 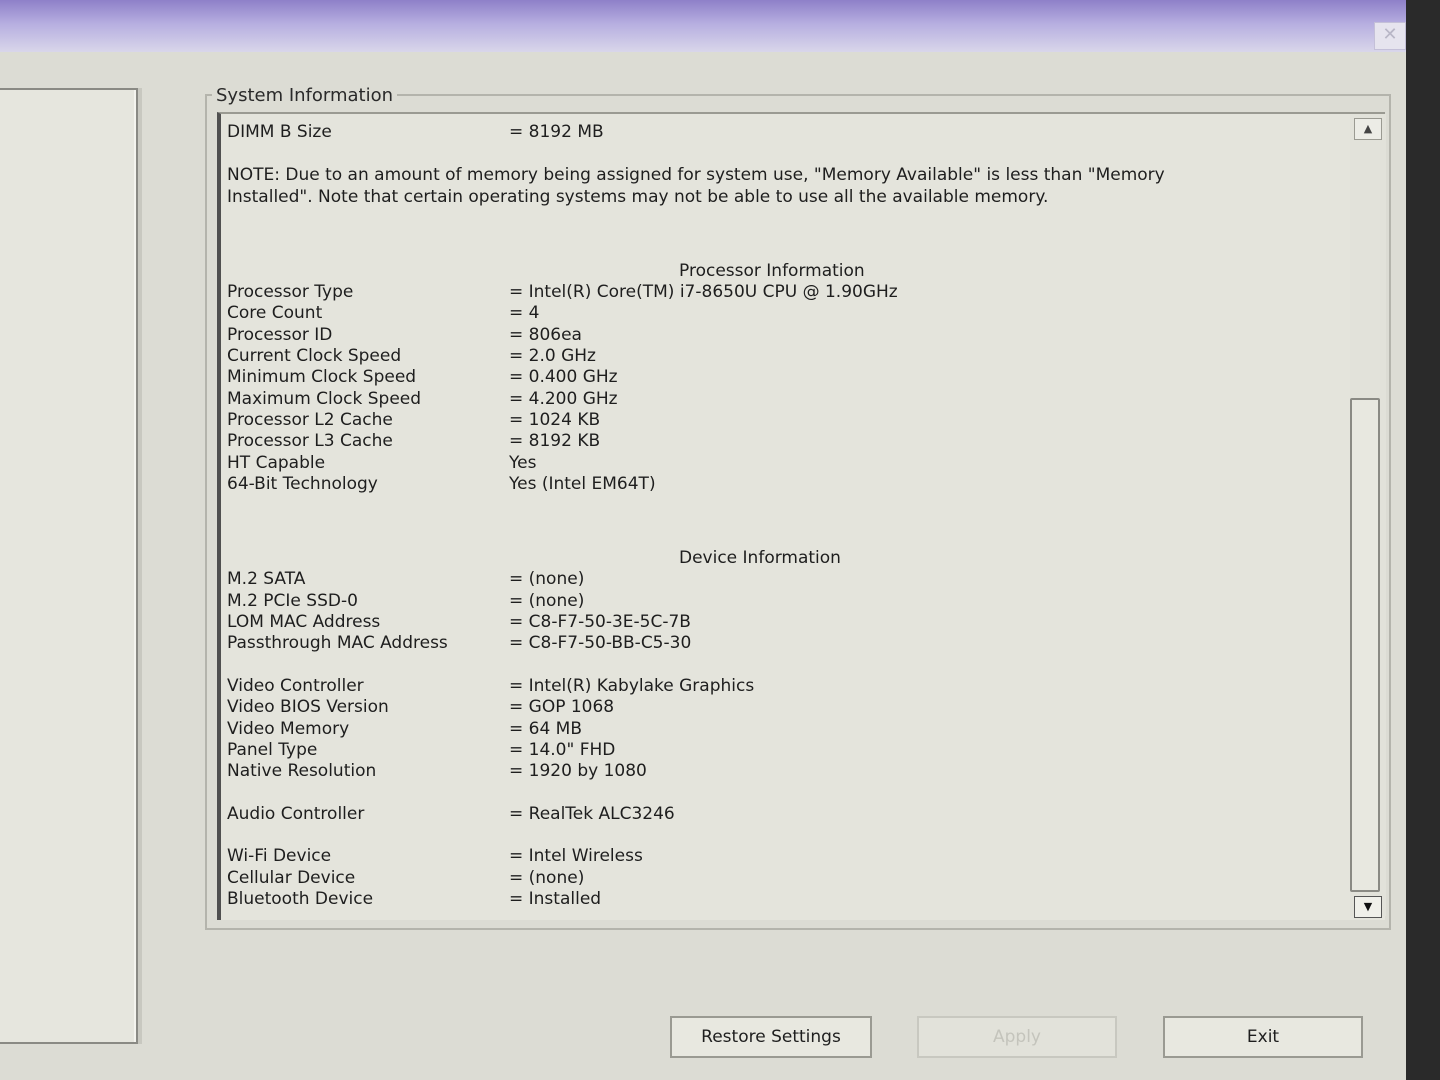 I want to click on row-value: = Intel(R) Kabylake Graphics, so click(x=632, y=685).